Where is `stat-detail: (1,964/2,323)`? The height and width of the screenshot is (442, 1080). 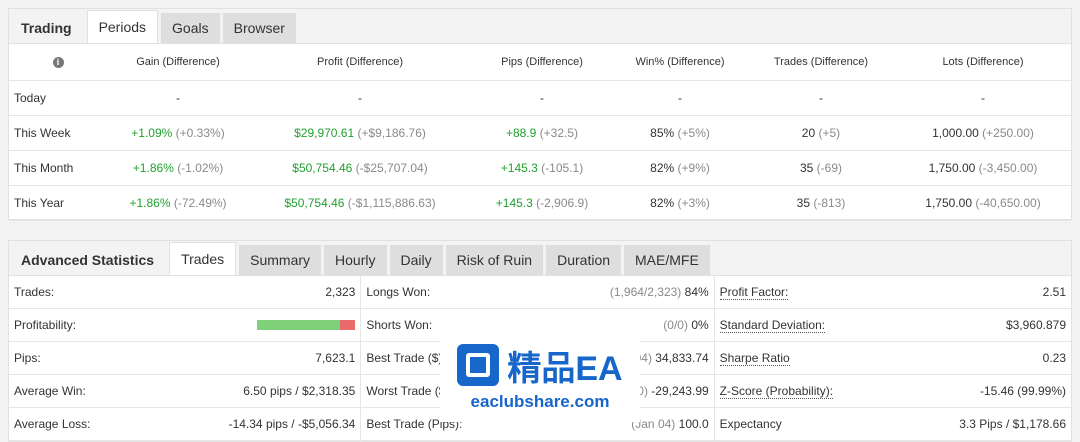 stat-detail: (1,964/2,323) is located at coordinates (645, 292).